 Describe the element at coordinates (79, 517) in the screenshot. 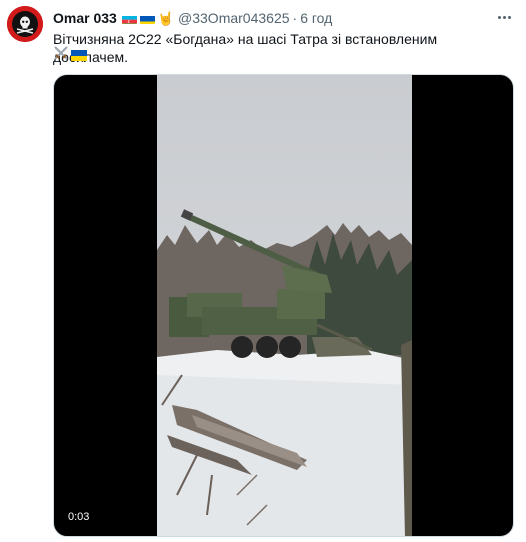

I see `video-timestamp: 0:03` at that location.